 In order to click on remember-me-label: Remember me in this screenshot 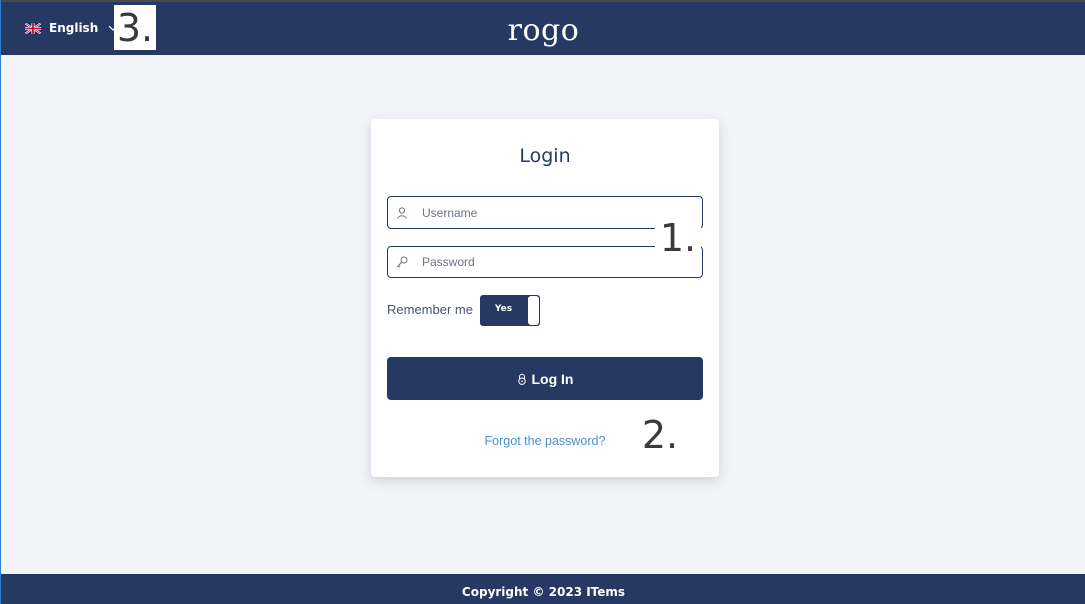, I will do `click(430, 309)`.